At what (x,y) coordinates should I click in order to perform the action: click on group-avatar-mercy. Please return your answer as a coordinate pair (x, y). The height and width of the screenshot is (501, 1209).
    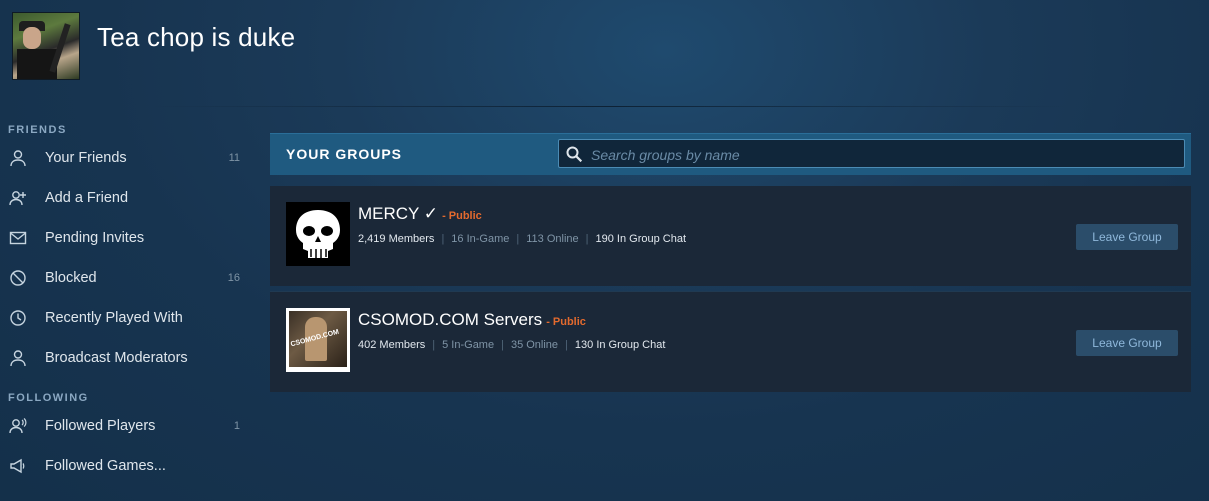
    Looking at the image, I should click on (318, 234).